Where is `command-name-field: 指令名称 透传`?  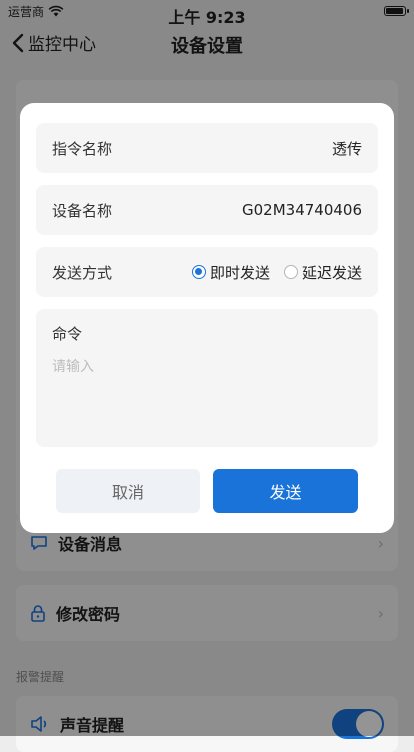
command-name-field: 指令名称 透传 is located at coordinates (207, 148).